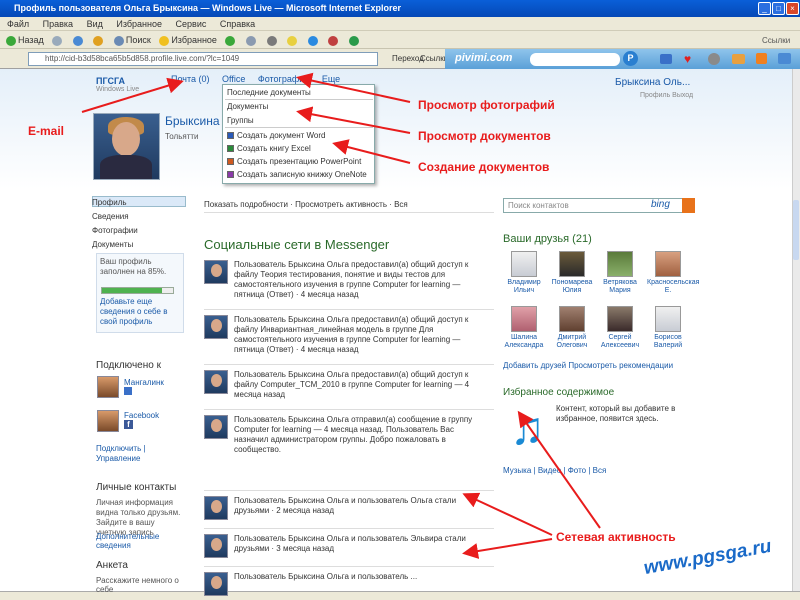 The height and width of the screenshot is (600, 800). I want to click on forward-button, so click(58, 40).